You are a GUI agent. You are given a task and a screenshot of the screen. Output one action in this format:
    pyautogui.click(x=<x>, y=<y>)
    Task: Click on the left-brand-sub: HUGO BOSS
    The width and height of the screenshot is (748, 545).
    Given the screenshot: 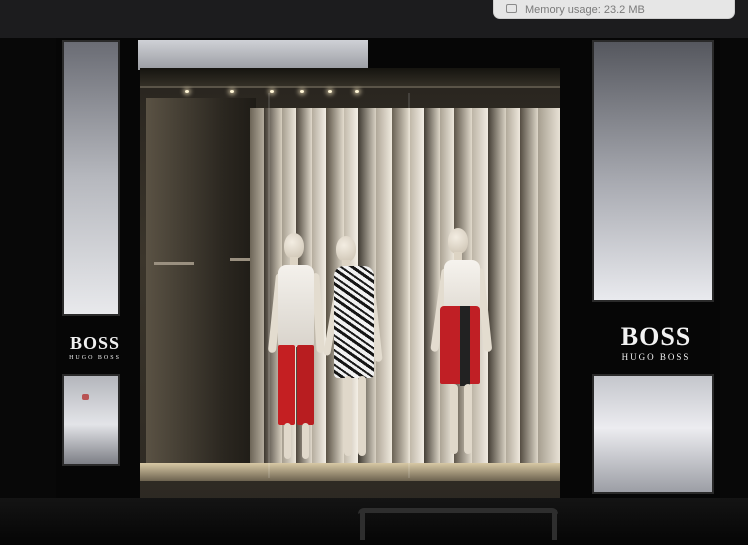 What is the action you would take?
    pyautogui.click(x=95, y=358)
    